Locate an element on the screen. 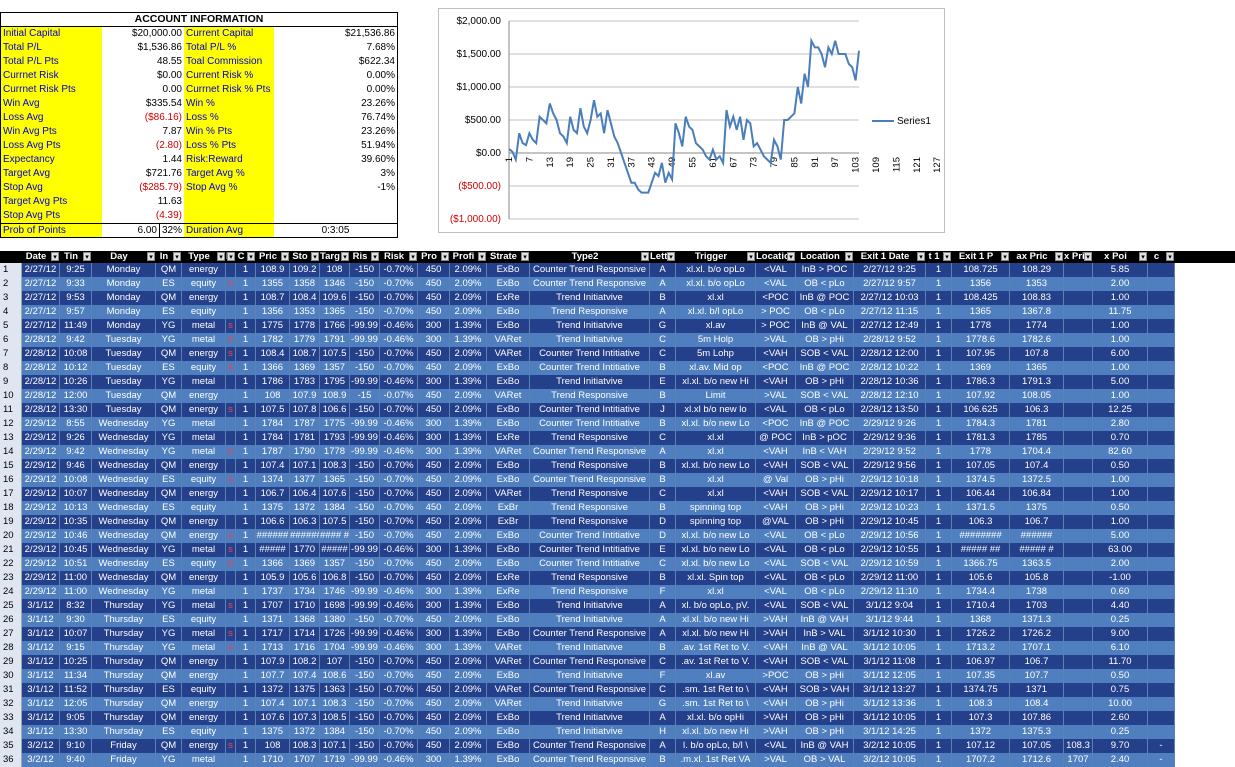 The height and width of the screenshot is (767, 1235). table-cell: 3/1/12 13:36 is located at coordinates (890, 704).